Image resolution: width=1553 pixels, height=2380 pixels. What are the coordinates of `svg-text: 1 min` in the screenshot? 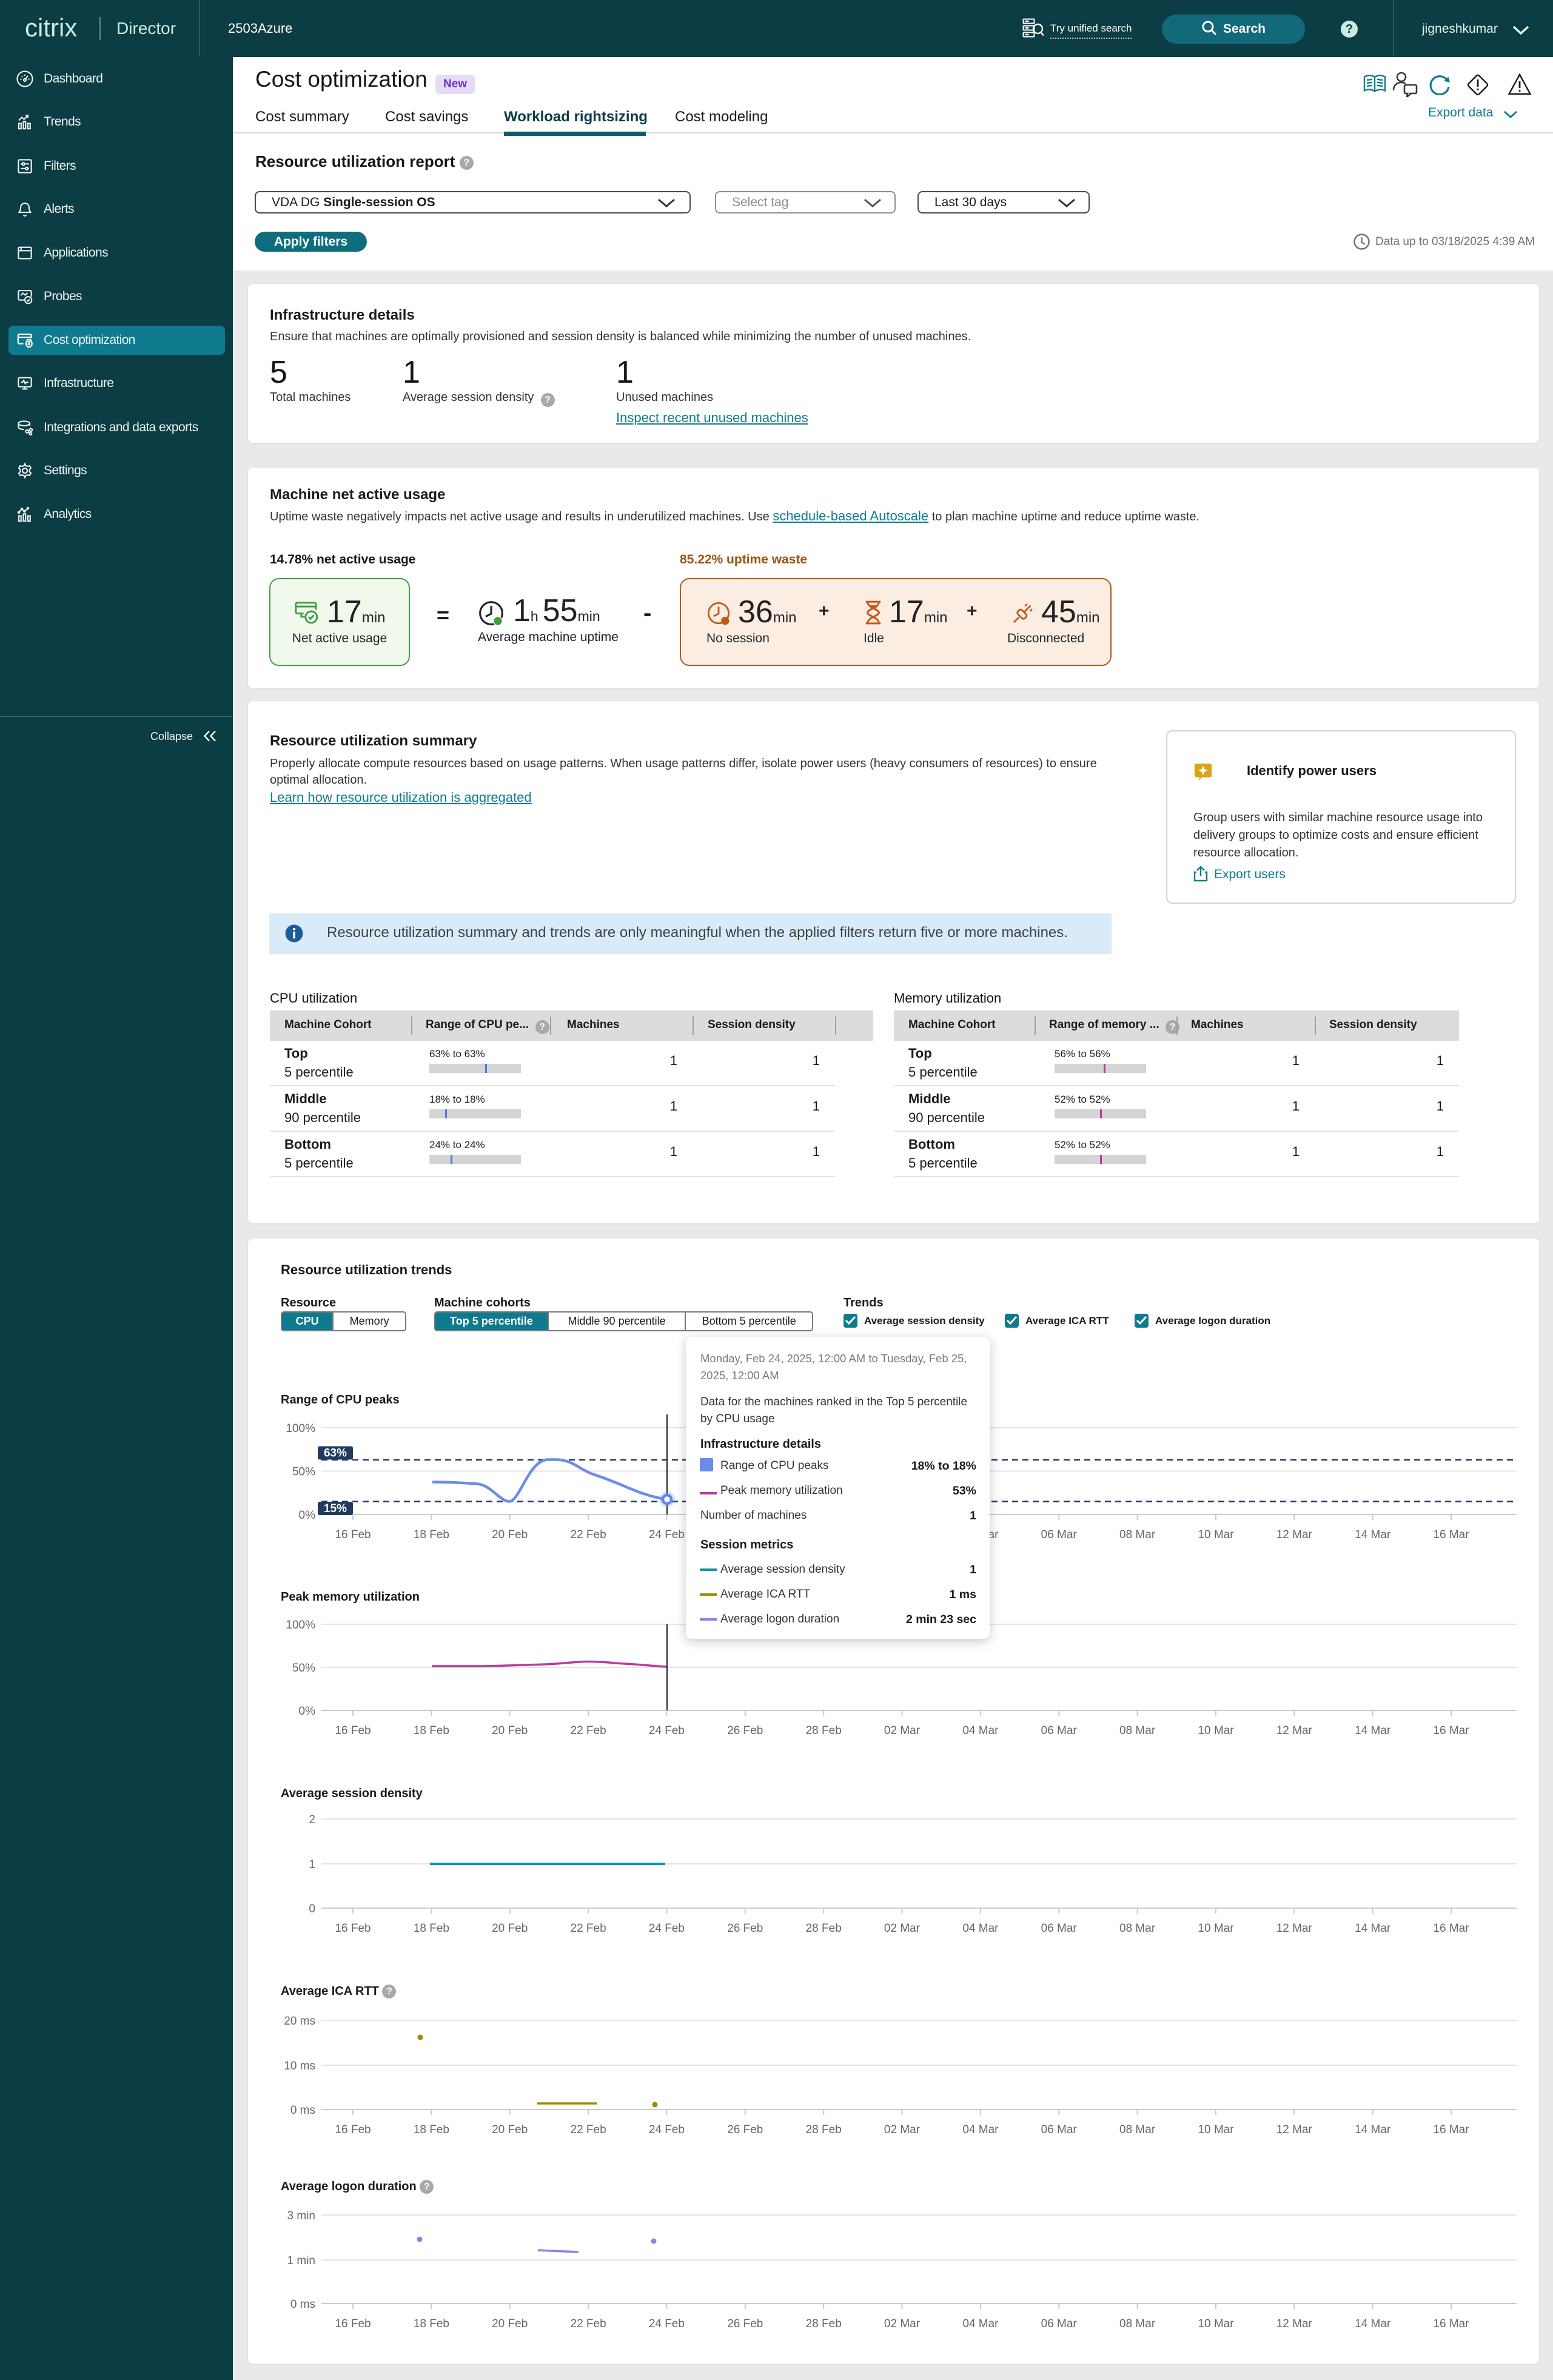 It's located at (301, 2260).